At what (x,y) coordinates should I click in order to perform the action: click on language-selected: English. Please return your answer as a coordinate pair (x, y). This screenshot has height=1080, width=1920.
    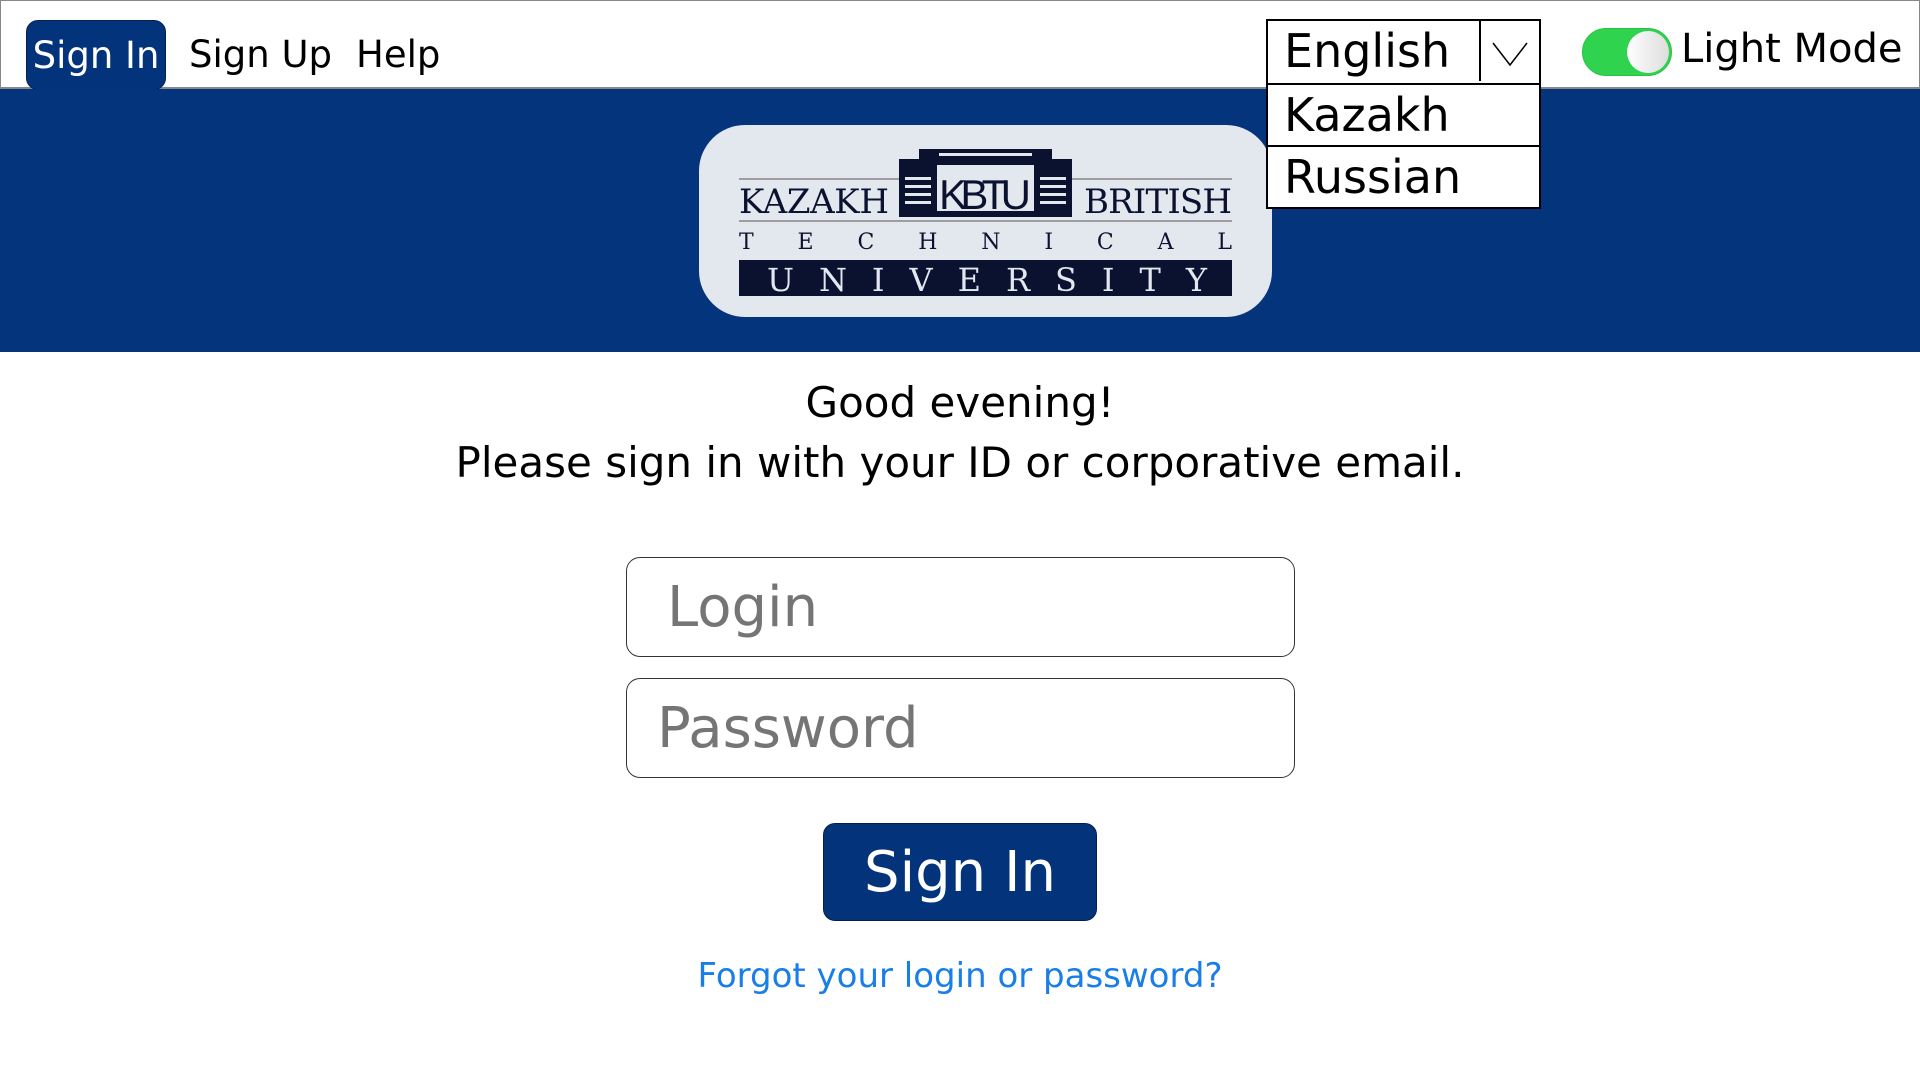
    Looking at the image, I should click on (1403, 52).